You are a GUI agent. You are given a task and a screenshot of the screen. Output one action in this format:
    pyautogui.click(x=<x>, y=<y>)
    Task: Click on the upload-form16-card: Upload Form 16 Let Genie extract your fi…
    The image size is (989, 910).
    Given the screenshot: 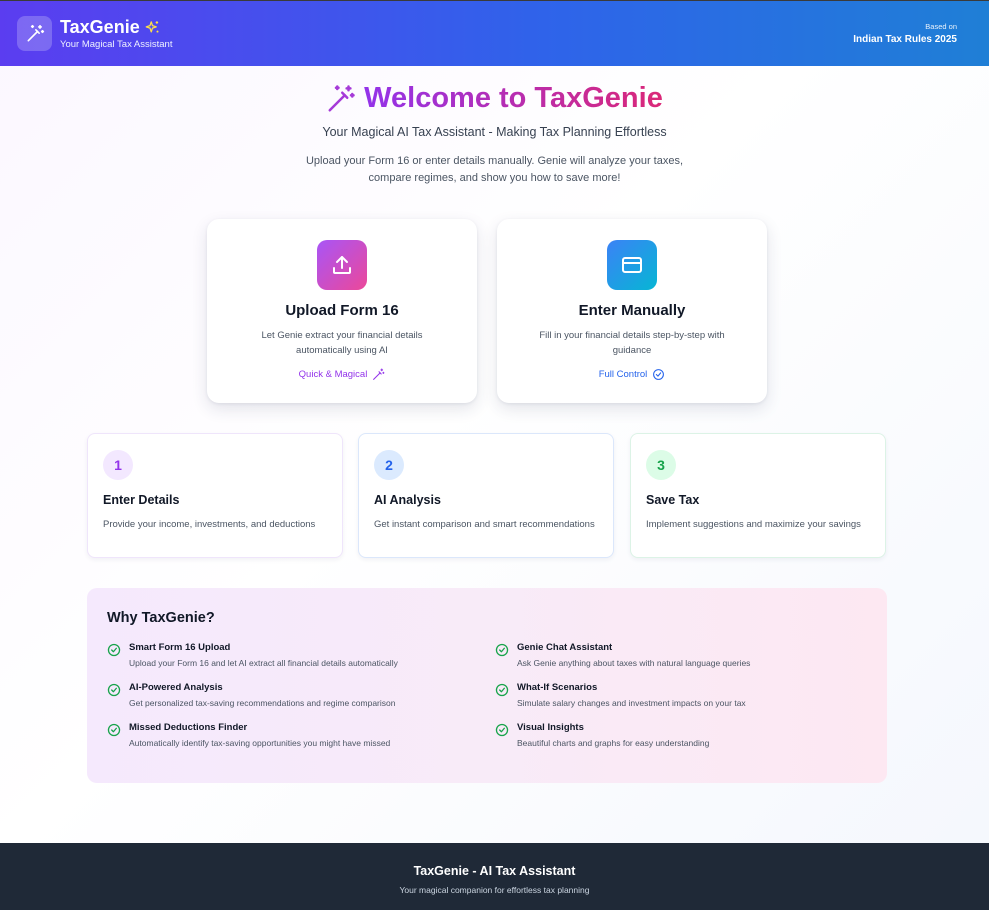 What is the action you would take?
    pyautogui.click(x=342, y=311)
    